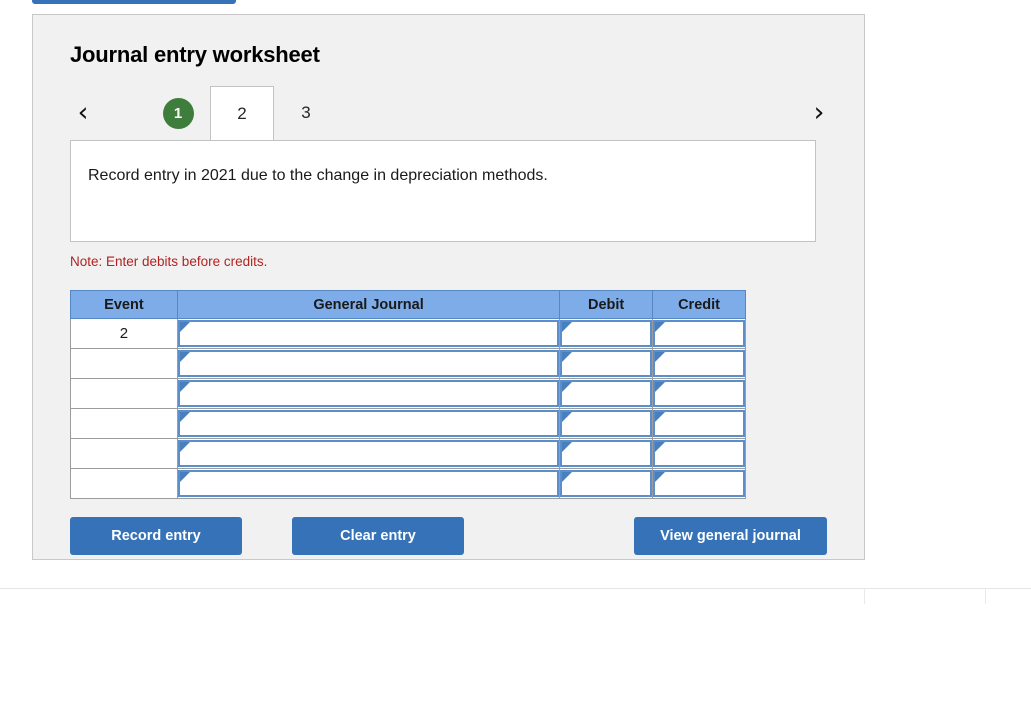 The height and width of the screenshot is (724, 1031). What do you see at coordinates (124, 333) in the screenshot?
I see `event-cell: 2` at bounding box center [124, 333].